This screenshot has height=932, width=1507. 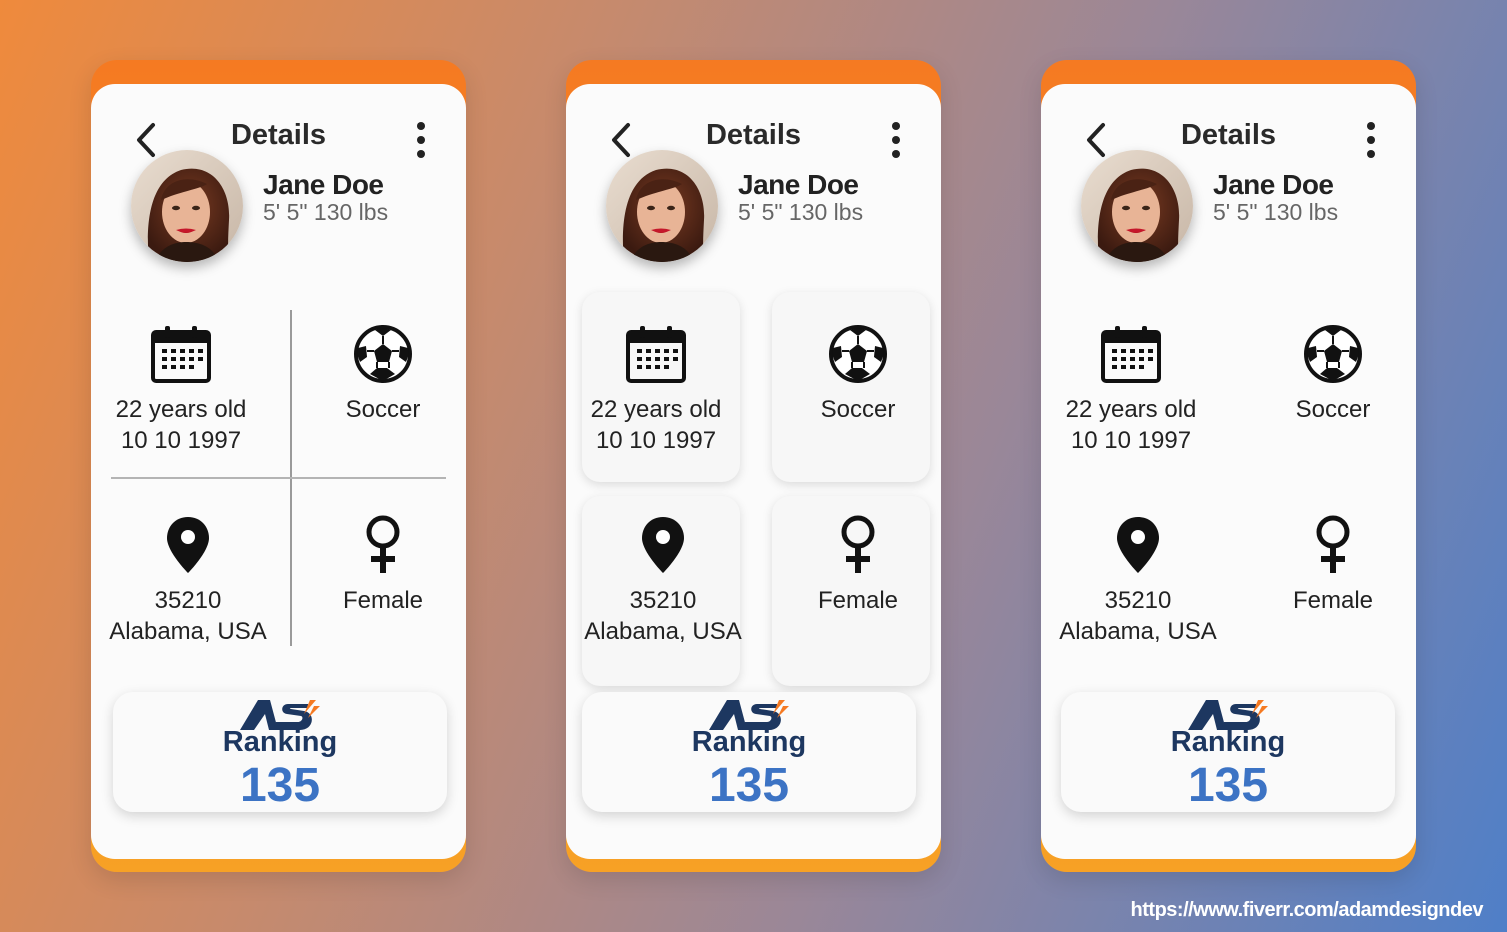 What do you see at coordinates (278, 478) in the screenshot?
I see `grid-divider-horizontal` at bounding box center [278, 478].